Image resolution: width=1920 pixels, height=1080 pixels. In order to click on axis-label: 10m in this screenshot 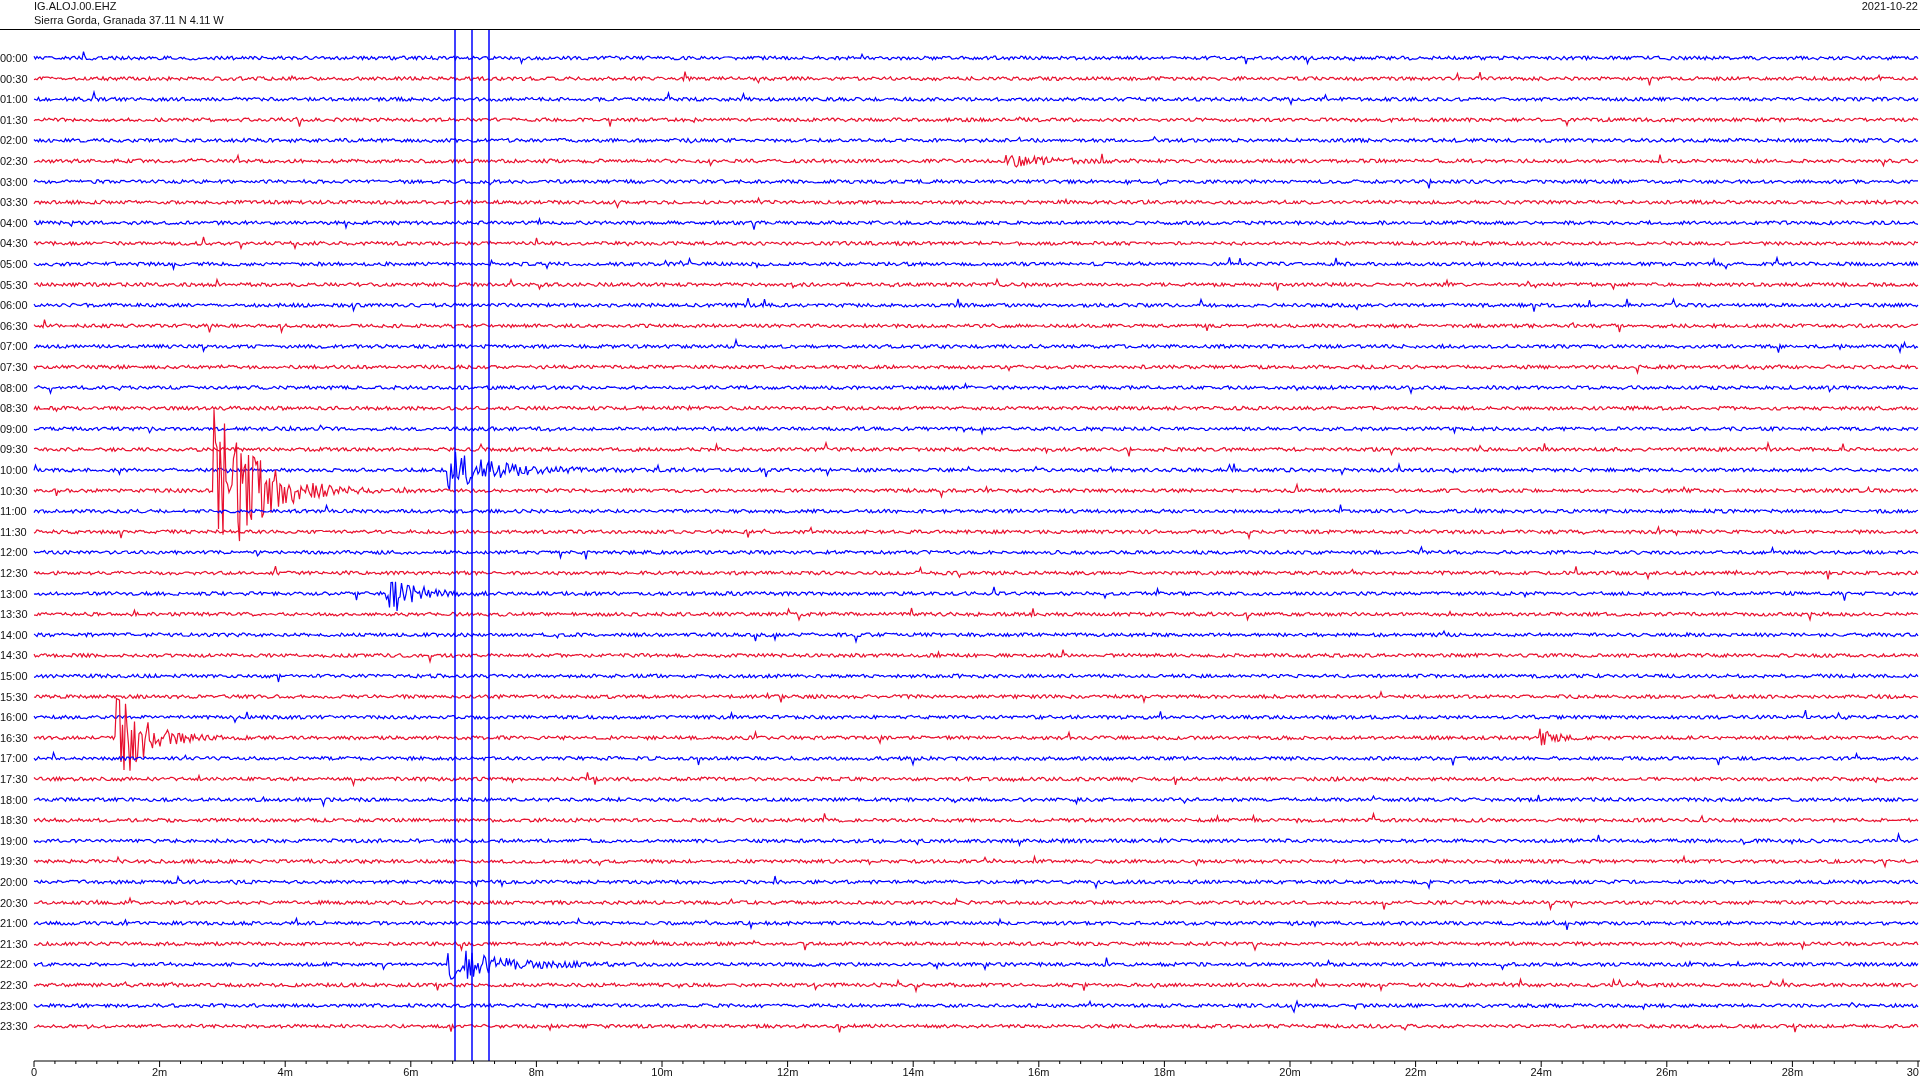, I will do `click(662, 1072)`.